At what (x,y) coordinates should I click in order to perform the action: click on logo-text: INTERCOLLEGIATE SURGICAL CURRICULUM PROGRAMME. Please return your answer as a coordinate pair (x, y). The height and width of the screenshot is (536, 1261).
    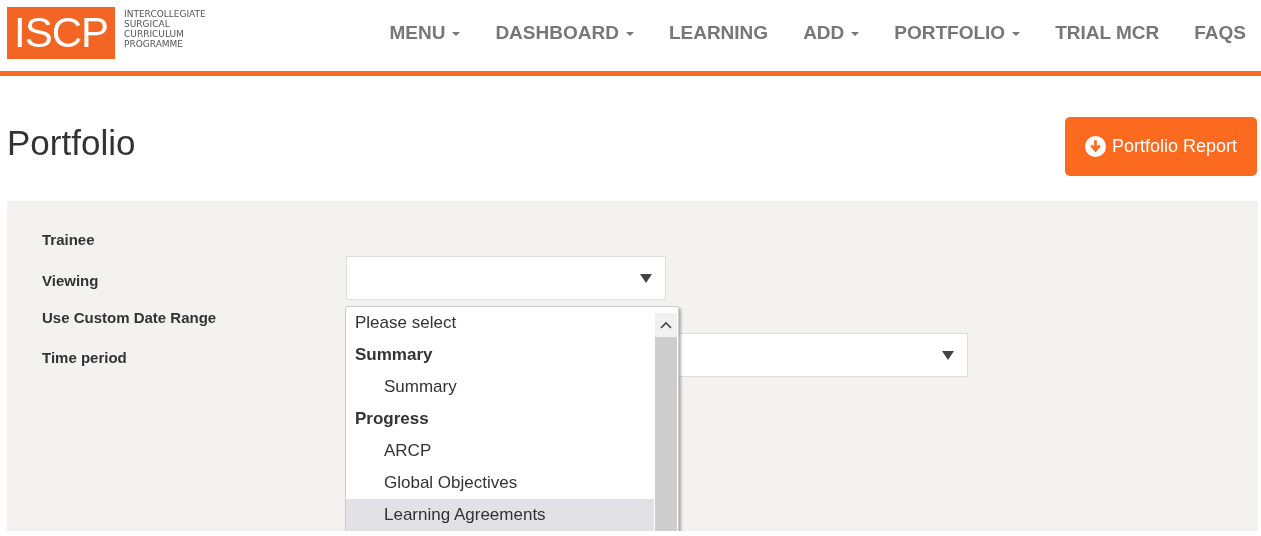
    Looking at the image, I should click on (165, 30).